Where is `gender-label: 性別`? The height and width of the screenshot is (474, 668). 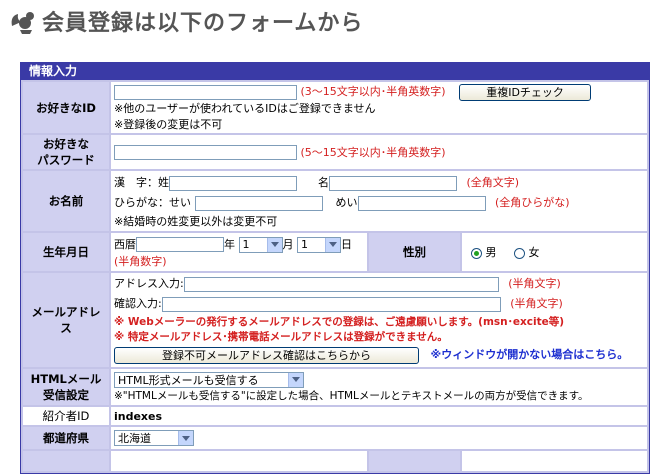
gender-label: 性別 is located at coordinates (414, 252).